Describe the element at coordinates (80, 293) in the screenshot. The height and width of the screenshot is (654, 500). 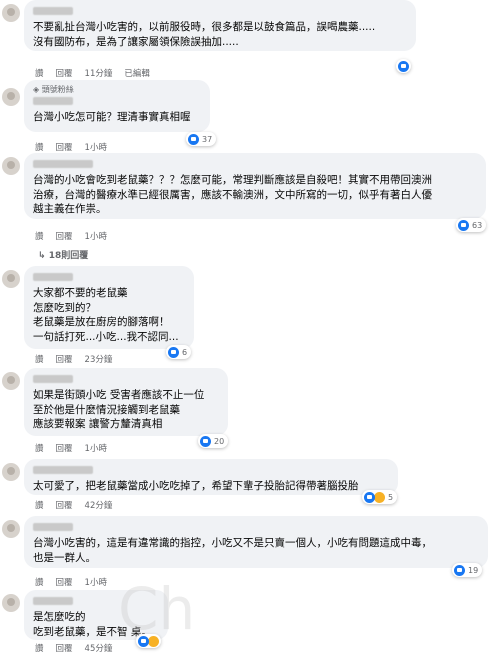
I see `comment-text-line: 大家都不要的老鼠藥` at that location.